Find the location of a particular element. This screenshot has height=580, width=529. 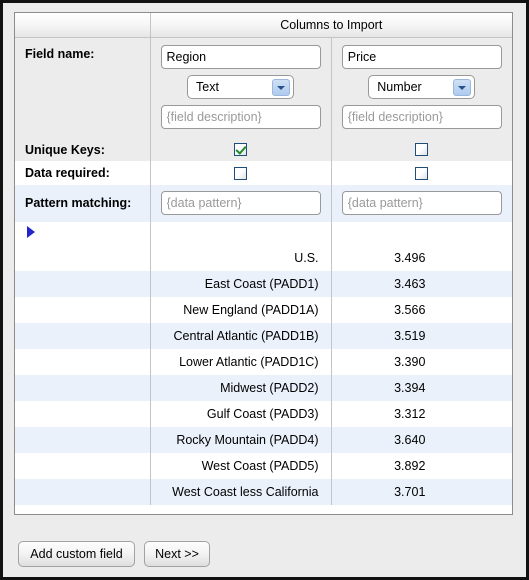

price-cell: 3.394 is located at coordinates (421, 387).